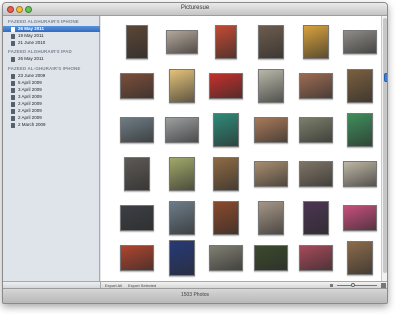  Describe the element at coordinates (51, 59) in the screenshot. I see `sidebar-item-ipad-26-may-2011: 26 May 2011` at that location.